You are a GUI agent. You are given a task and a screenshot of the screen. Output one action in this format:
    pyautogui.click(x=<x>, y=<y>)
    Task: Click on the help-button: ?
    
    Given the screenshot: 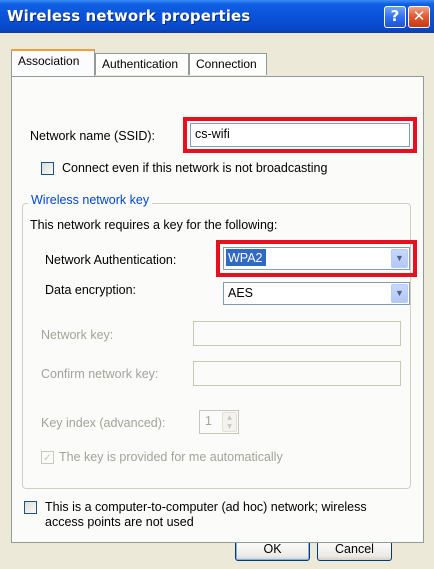 What is the action you would take?
    pyautogui.click(x=395, y=17)
    